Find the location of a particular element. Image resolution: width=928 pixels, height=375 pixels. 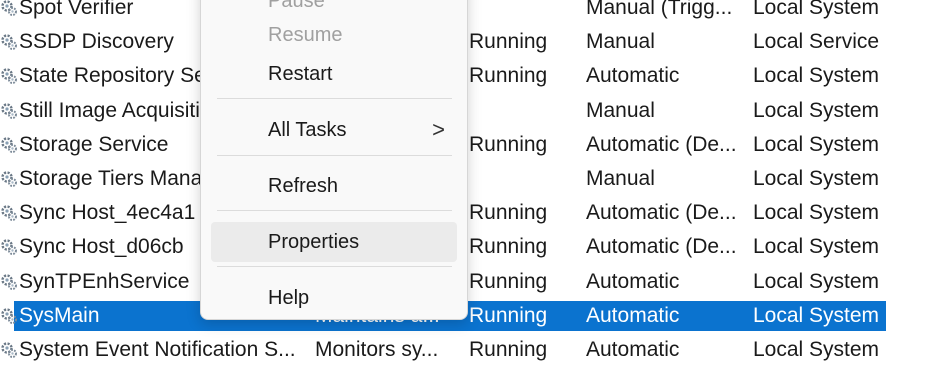

menu-item-label: Resume is located at coordinates (305, 35).